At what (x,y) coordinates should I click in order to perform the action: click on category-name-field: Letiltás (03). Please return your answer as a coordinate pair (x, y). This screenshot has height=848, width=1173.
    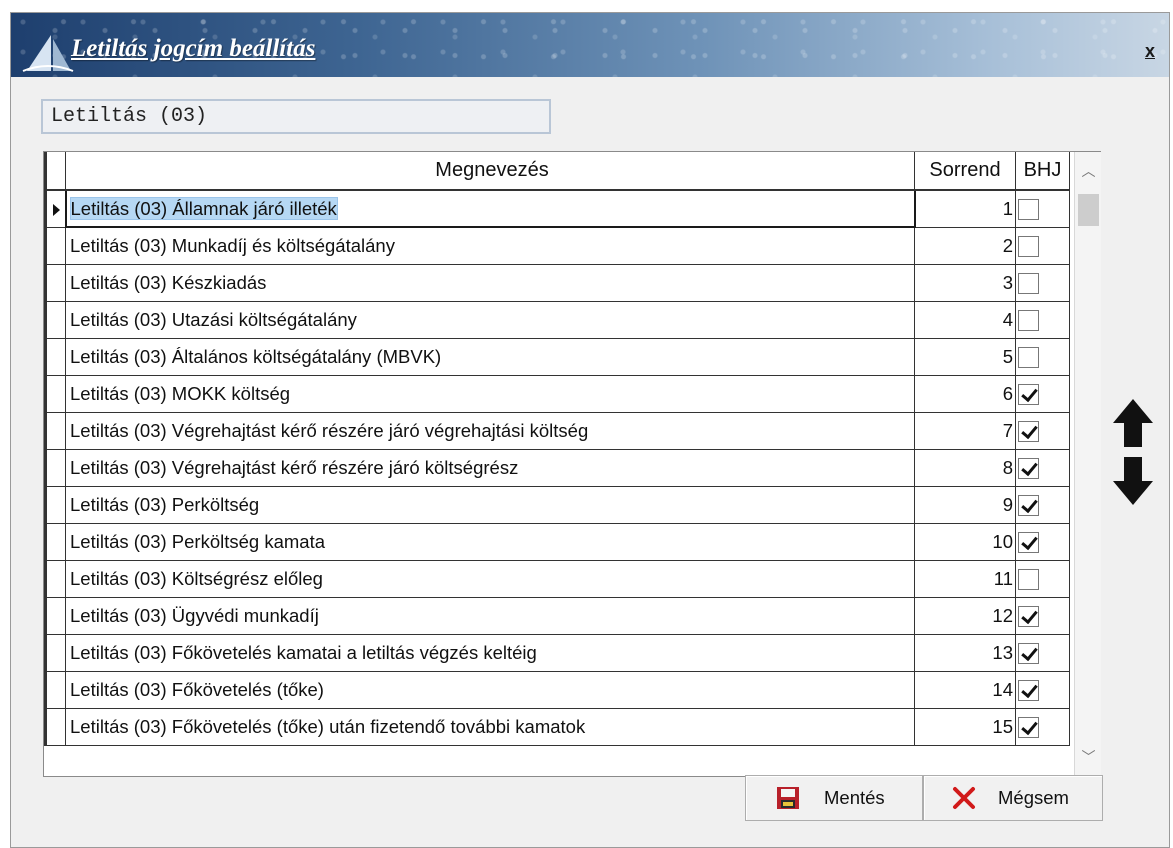
    Looking at the image, I should click on (296, 116).